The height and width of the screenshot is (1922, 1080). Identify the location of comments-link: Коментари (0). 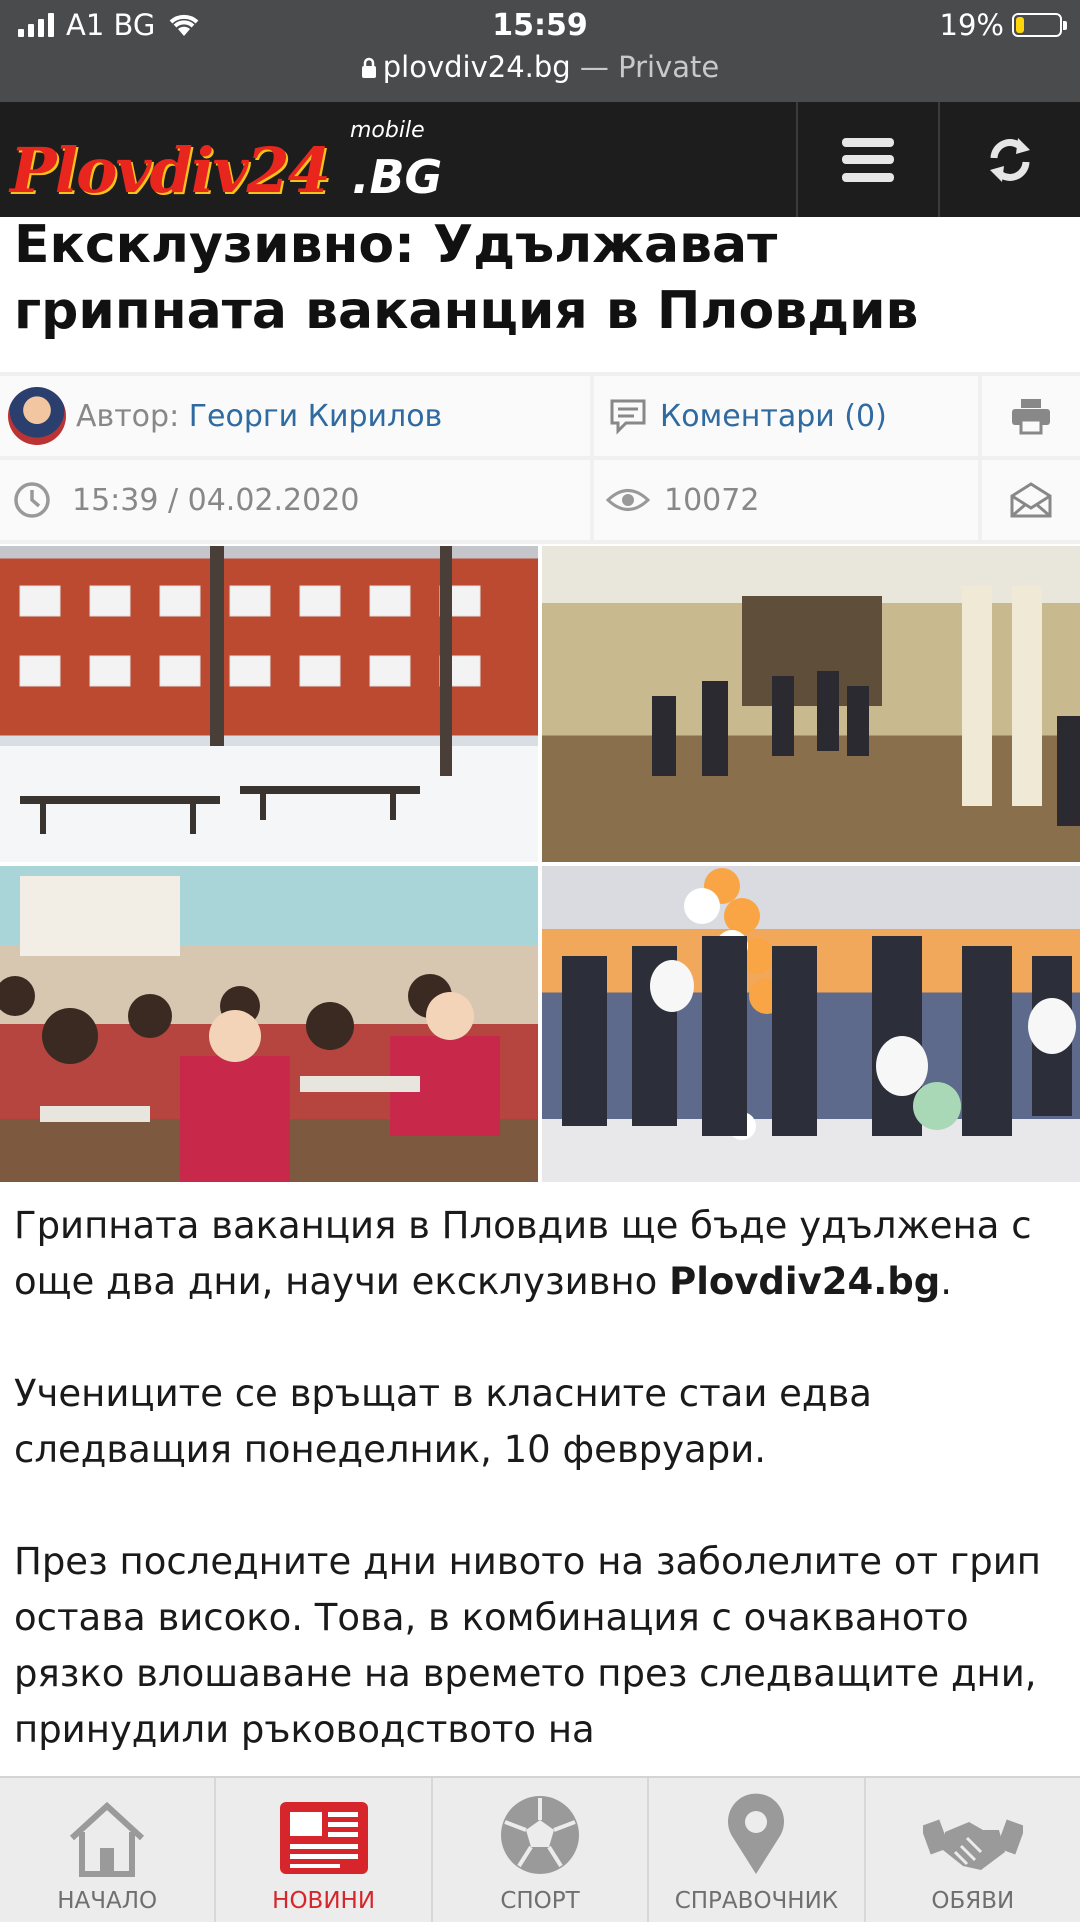
(786, 416).